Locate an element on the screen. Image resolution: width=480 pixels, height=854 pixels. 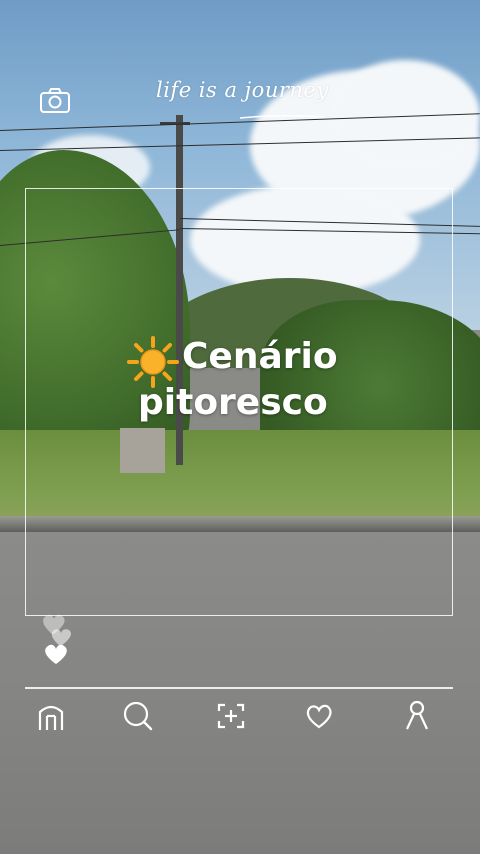
search-icon is located at coordinates (138, 716).